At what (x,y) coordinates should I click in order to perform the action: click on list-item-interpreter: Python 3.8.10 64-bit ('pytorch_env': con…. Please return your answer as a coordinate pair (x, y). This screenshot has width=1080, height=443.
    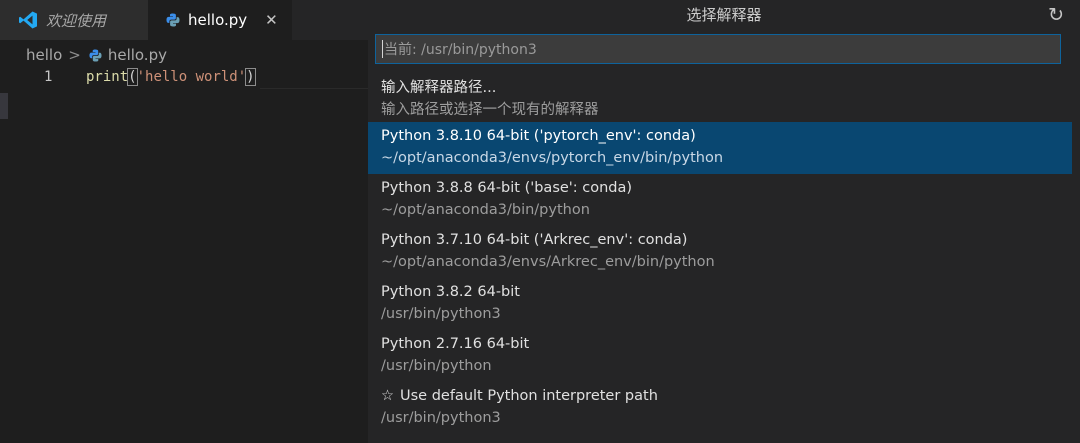
    Looking at the image, I should click on (720, 148).